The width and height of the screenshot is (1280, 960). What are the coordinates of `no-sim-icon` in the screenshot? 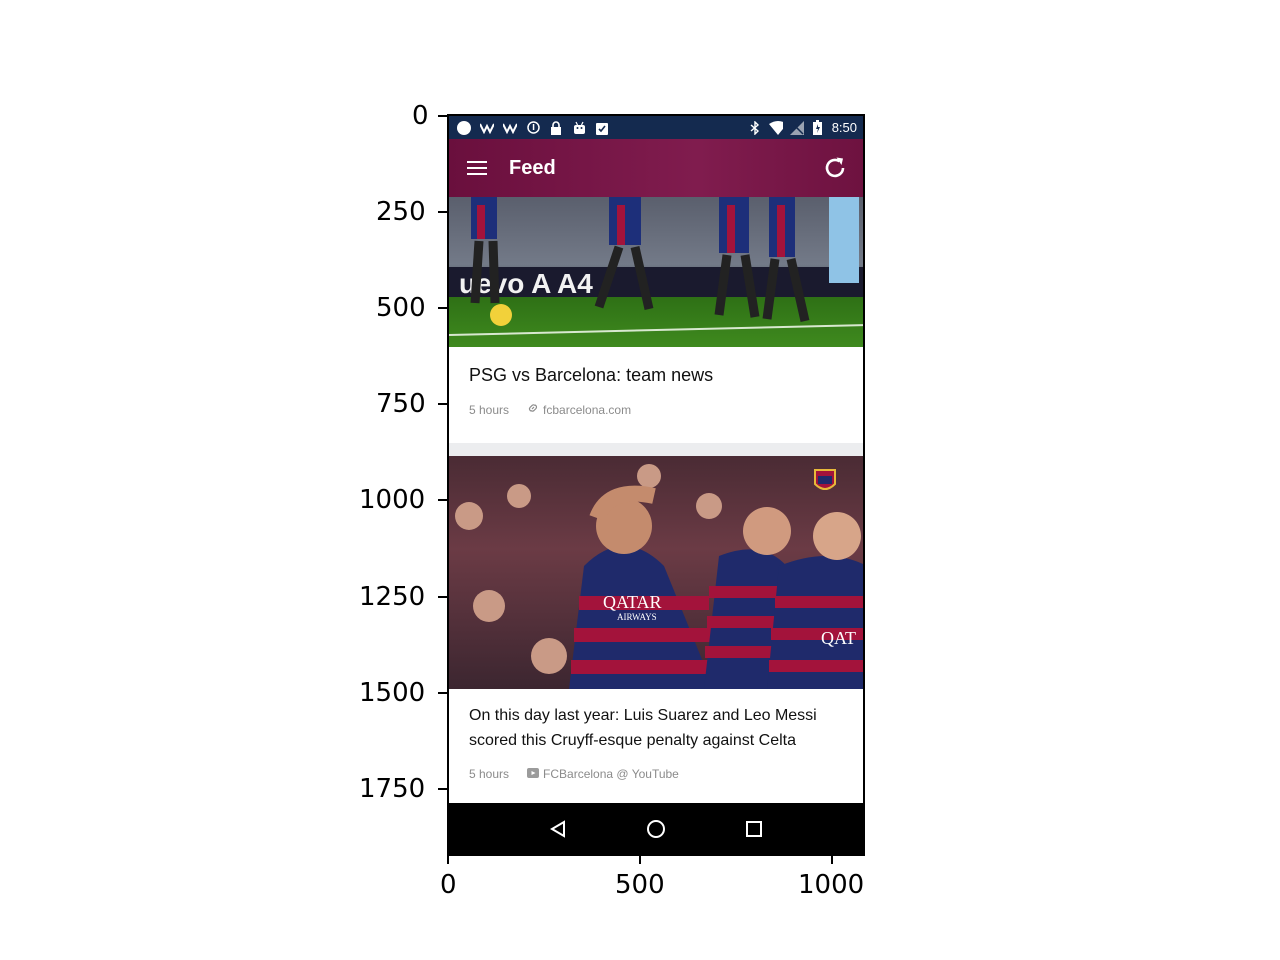 It's located at (796, 127).